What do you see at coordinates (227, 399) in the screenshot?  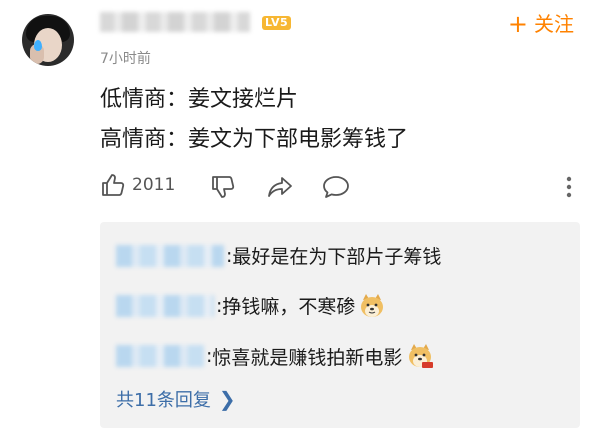 I see `chevron-right-icon: ❯` at bounding box center [227, 399].